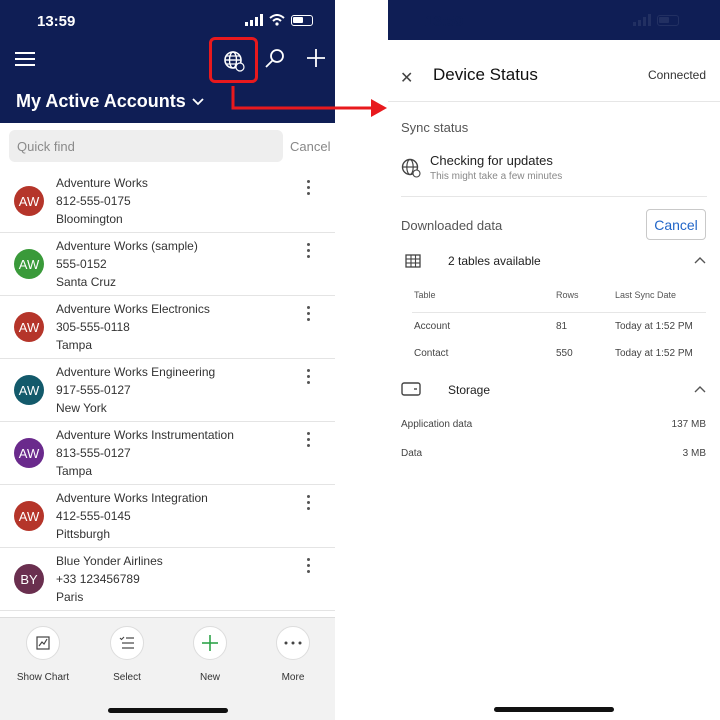 Image resolution: width=720 pixels, height=720 pixels. I want to click on list-item: BY Blue Yonder Airlines +33 123456789 Paris, so click(167, 579).